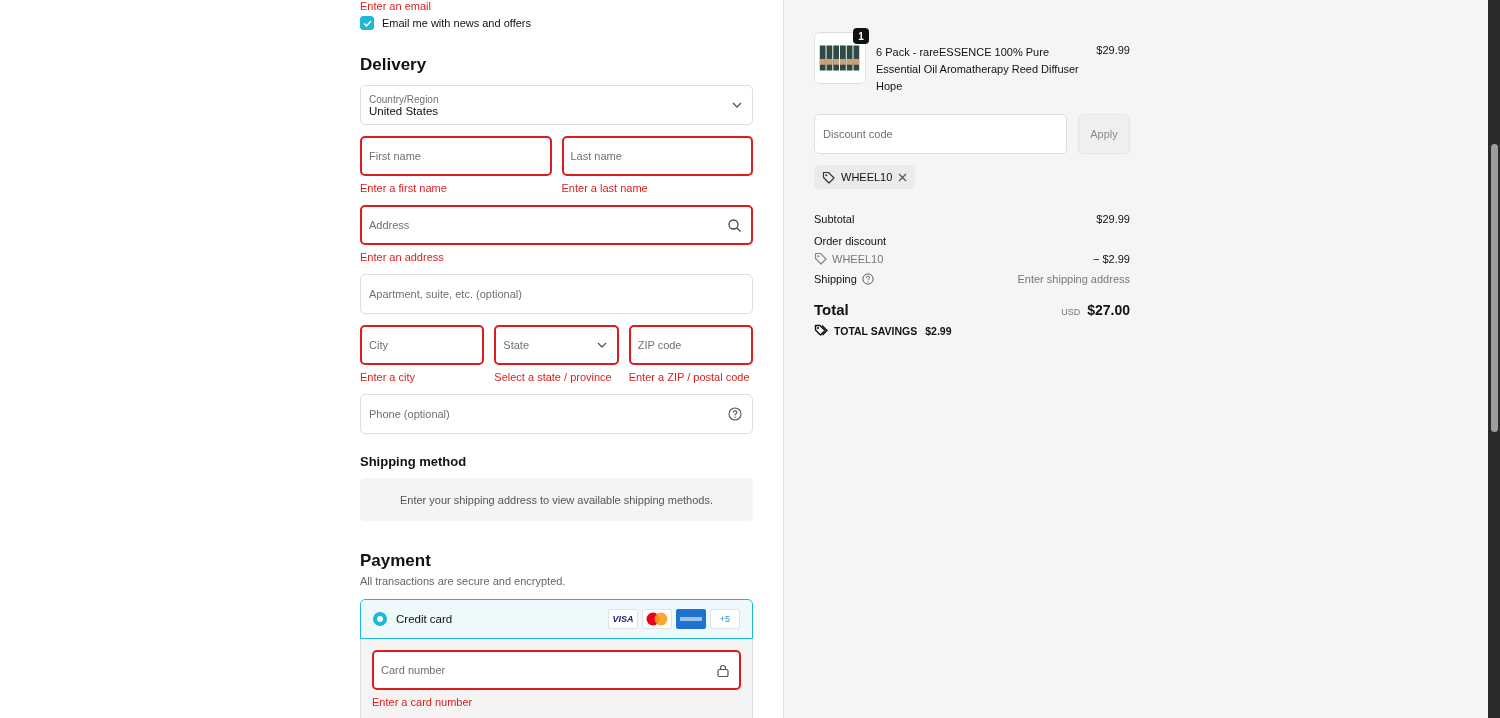 The height and width of the screenshot is (718, 1500). What do you see at coordinates (1108, 310) in the screenshot?
I see `total-amount: $27.00` at bounding box center [1108, 310].